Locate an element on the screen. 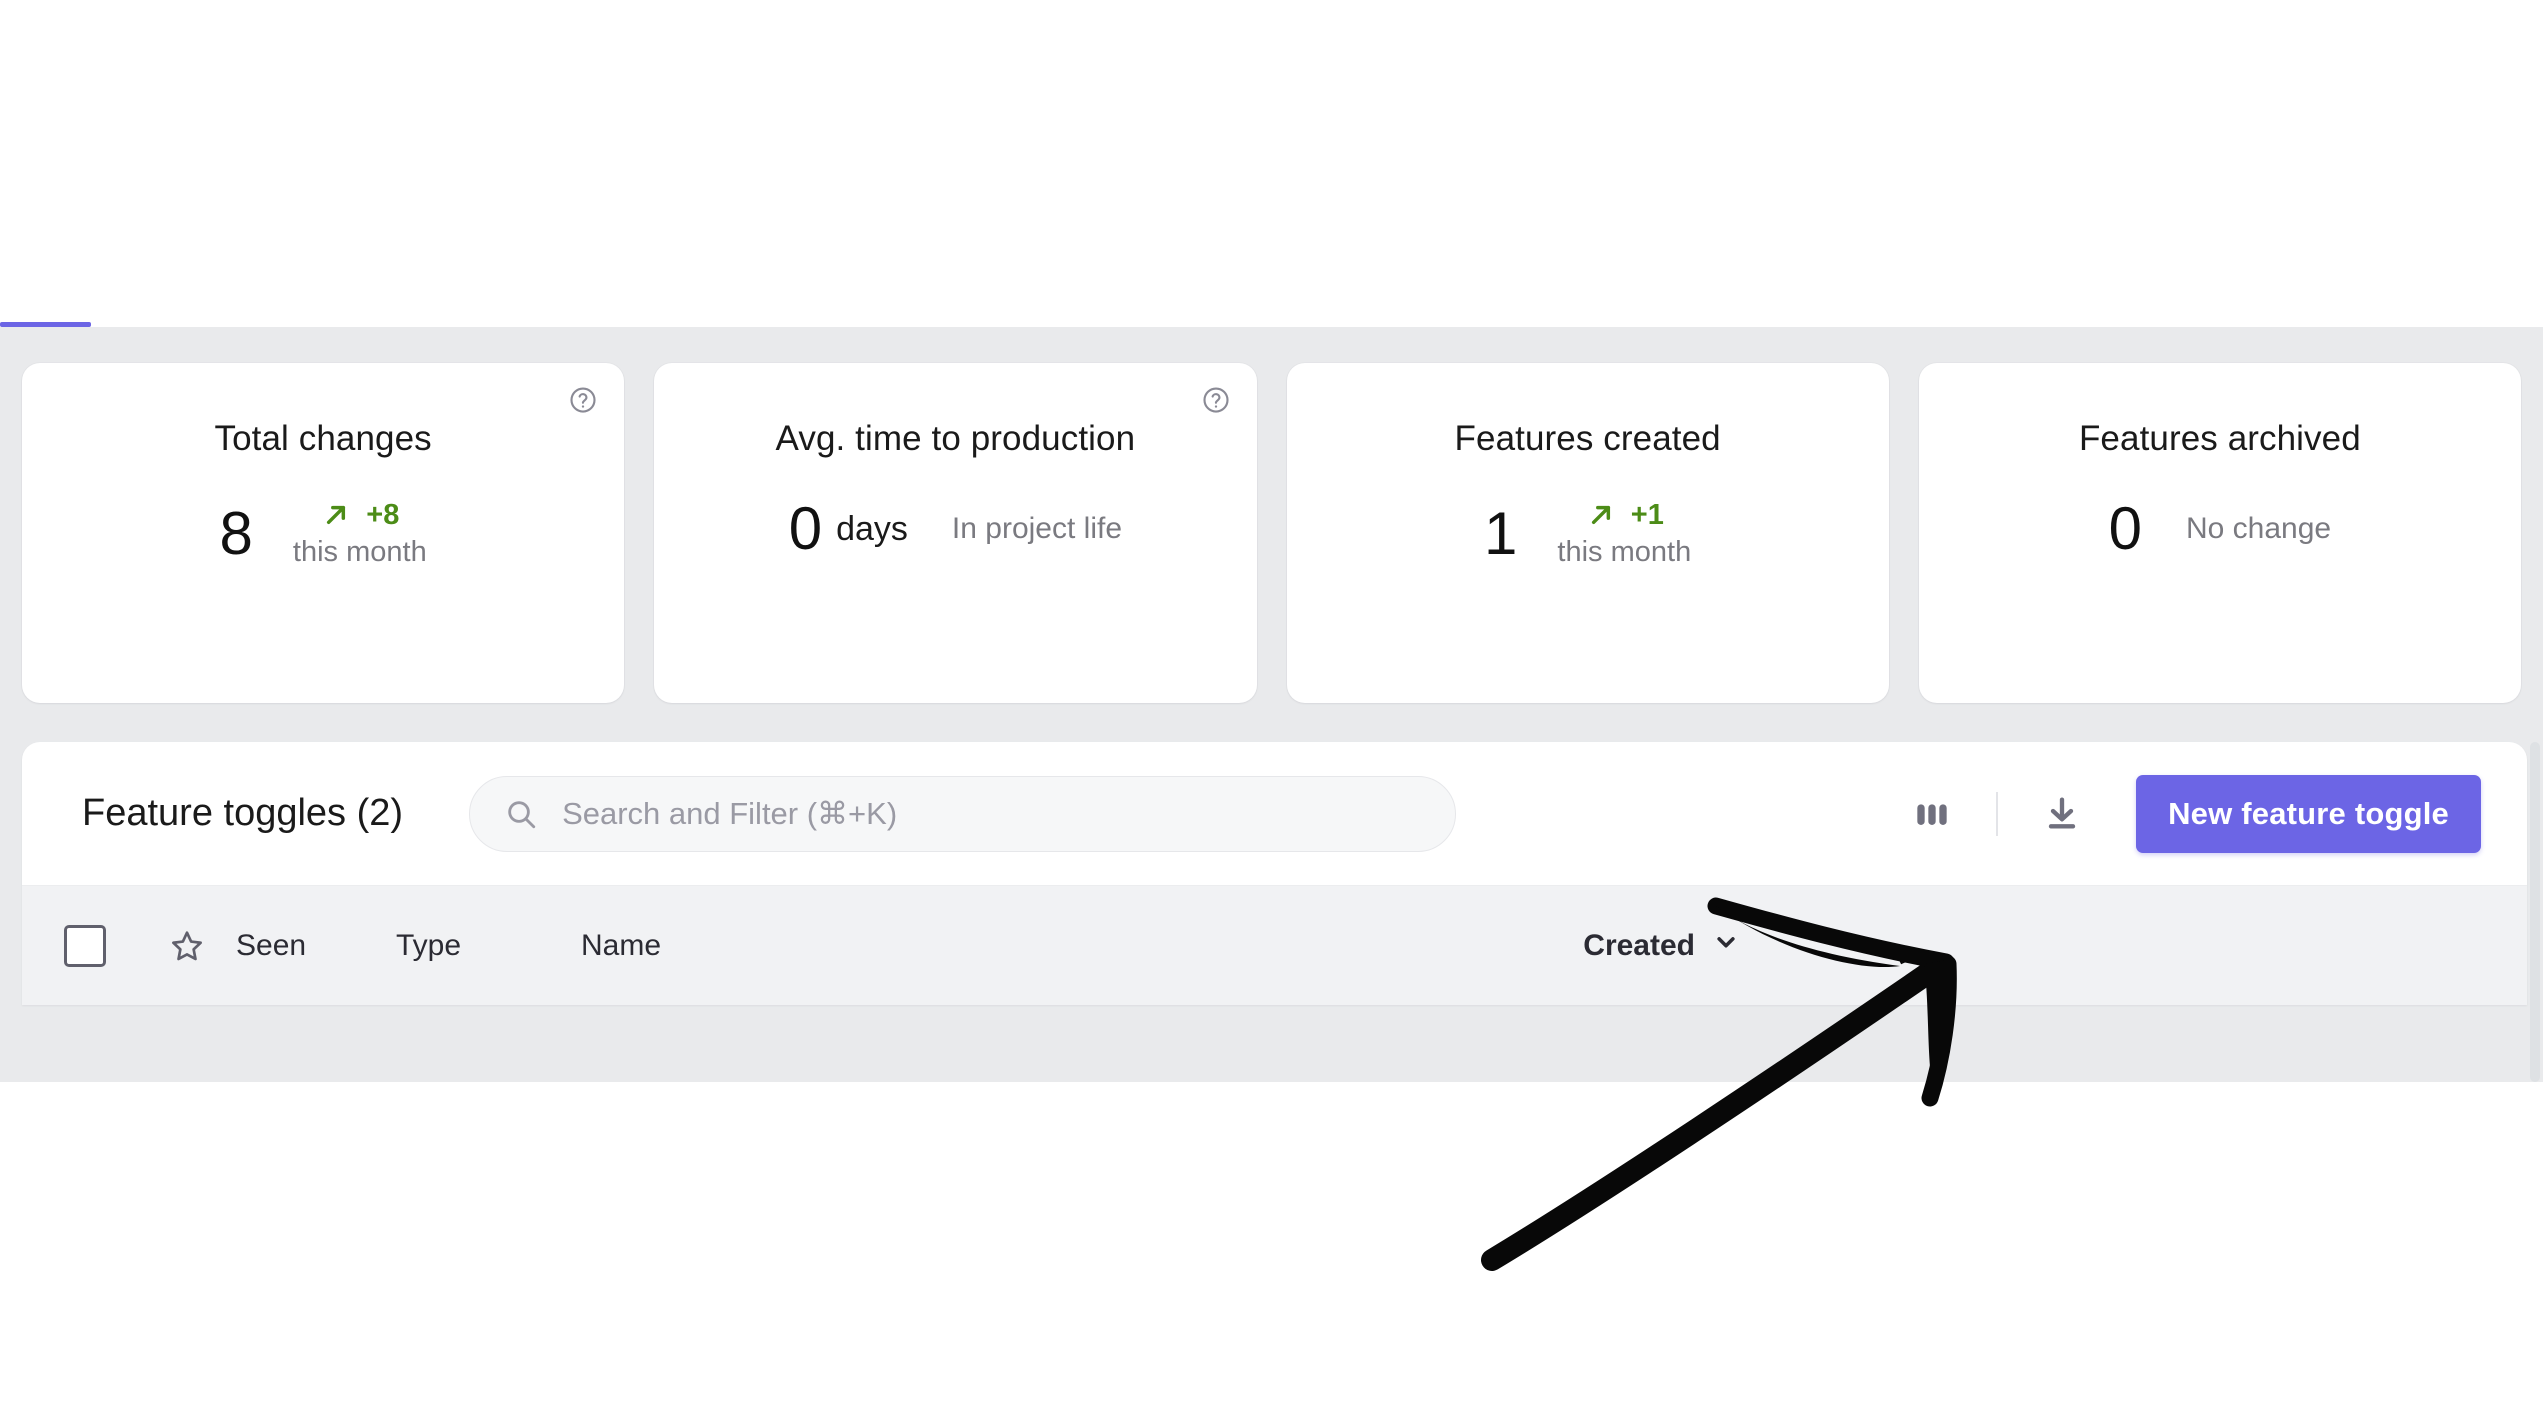  column-header-created-label: Created is located at coordinates (1639, 945).